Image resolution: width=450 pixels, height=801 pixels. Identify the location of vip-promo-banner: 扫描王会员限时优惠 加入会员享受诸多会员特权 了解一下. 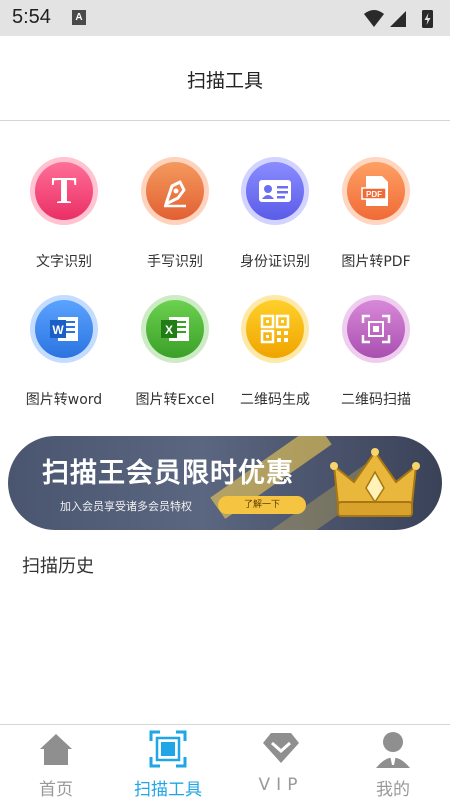
(225, 483).